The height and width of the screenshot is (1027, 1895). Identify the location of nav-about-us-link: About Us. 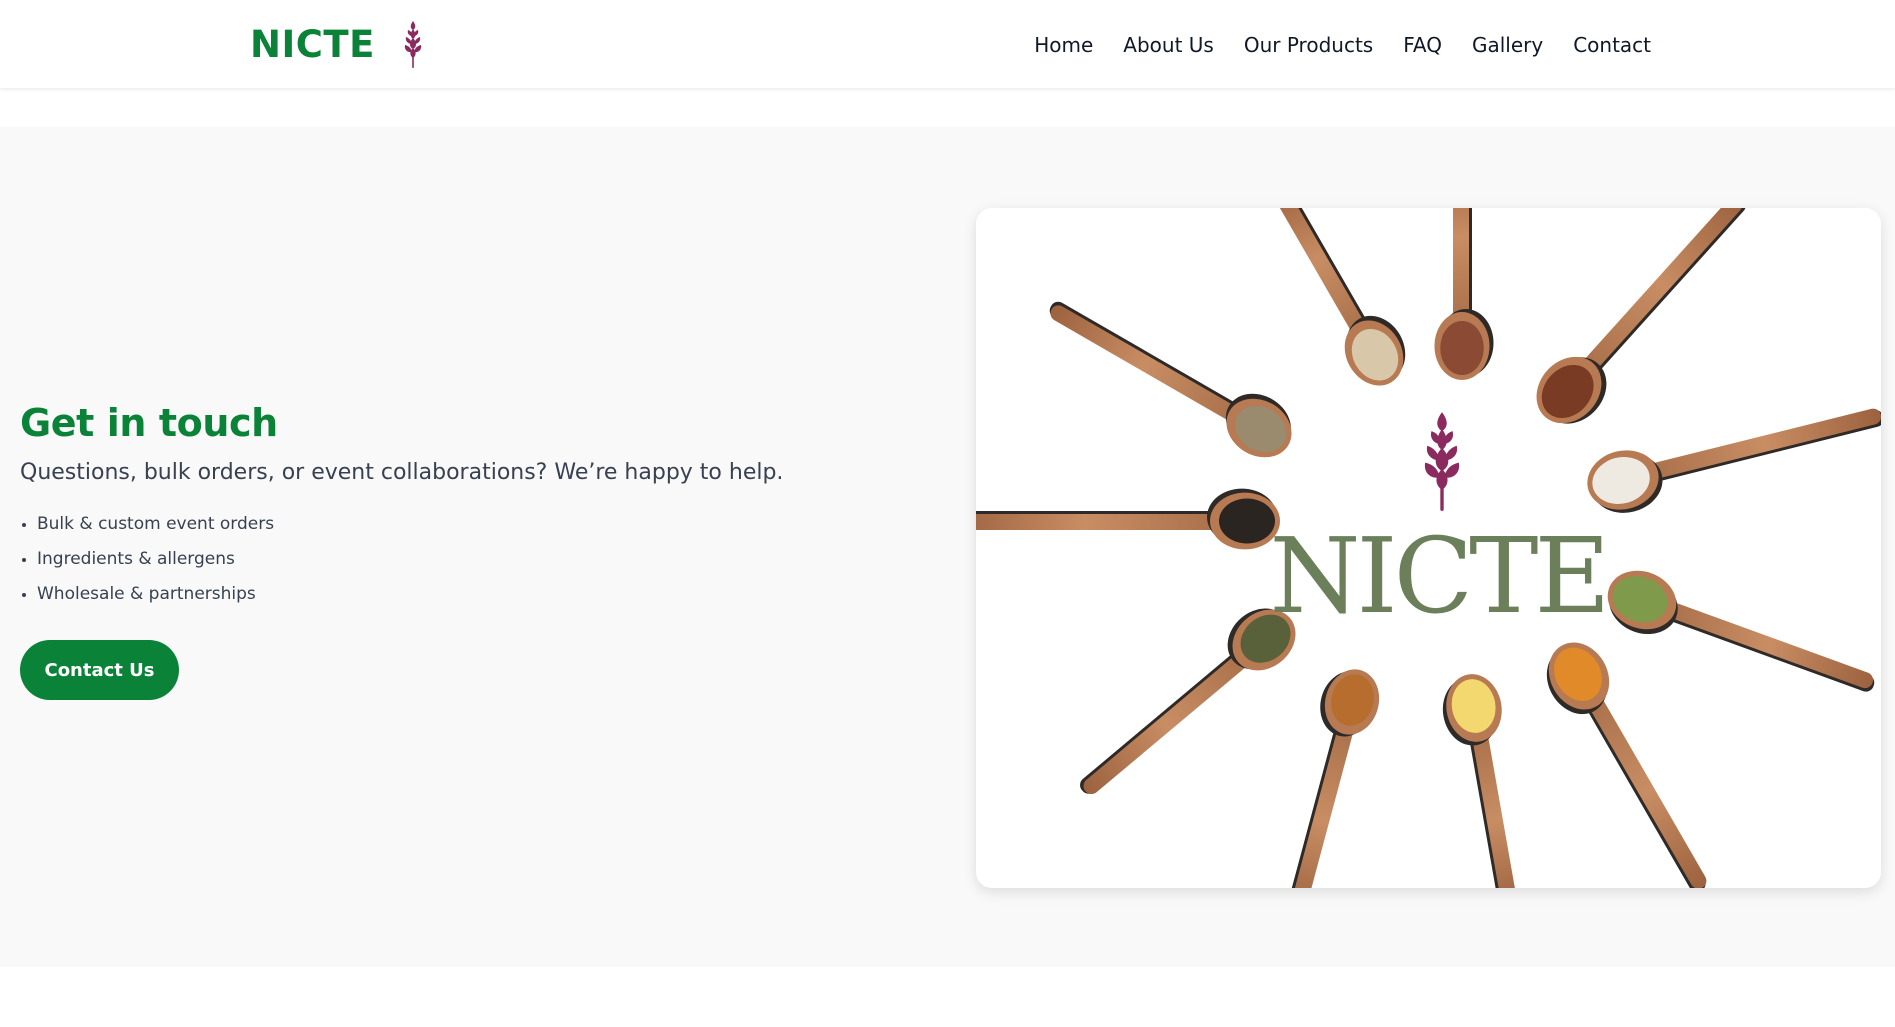
(1168, 45).